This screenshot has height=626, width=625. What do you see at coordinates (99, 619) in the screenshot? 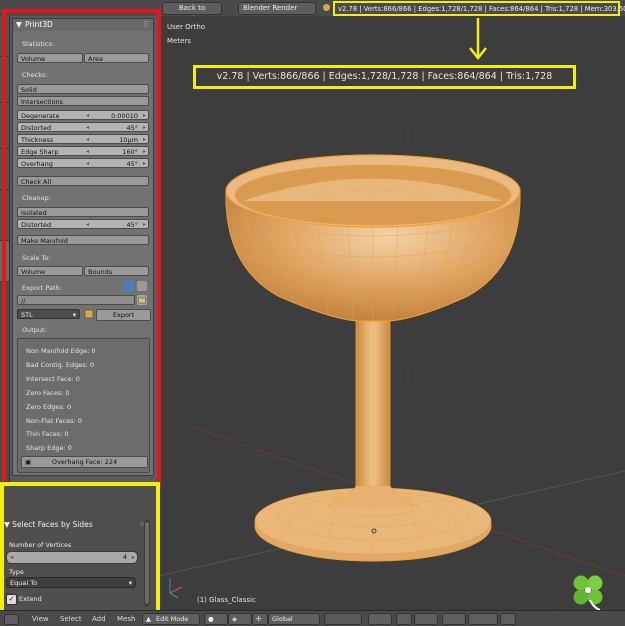
I see `add-menu: Add` at bounding box center [99, 619].